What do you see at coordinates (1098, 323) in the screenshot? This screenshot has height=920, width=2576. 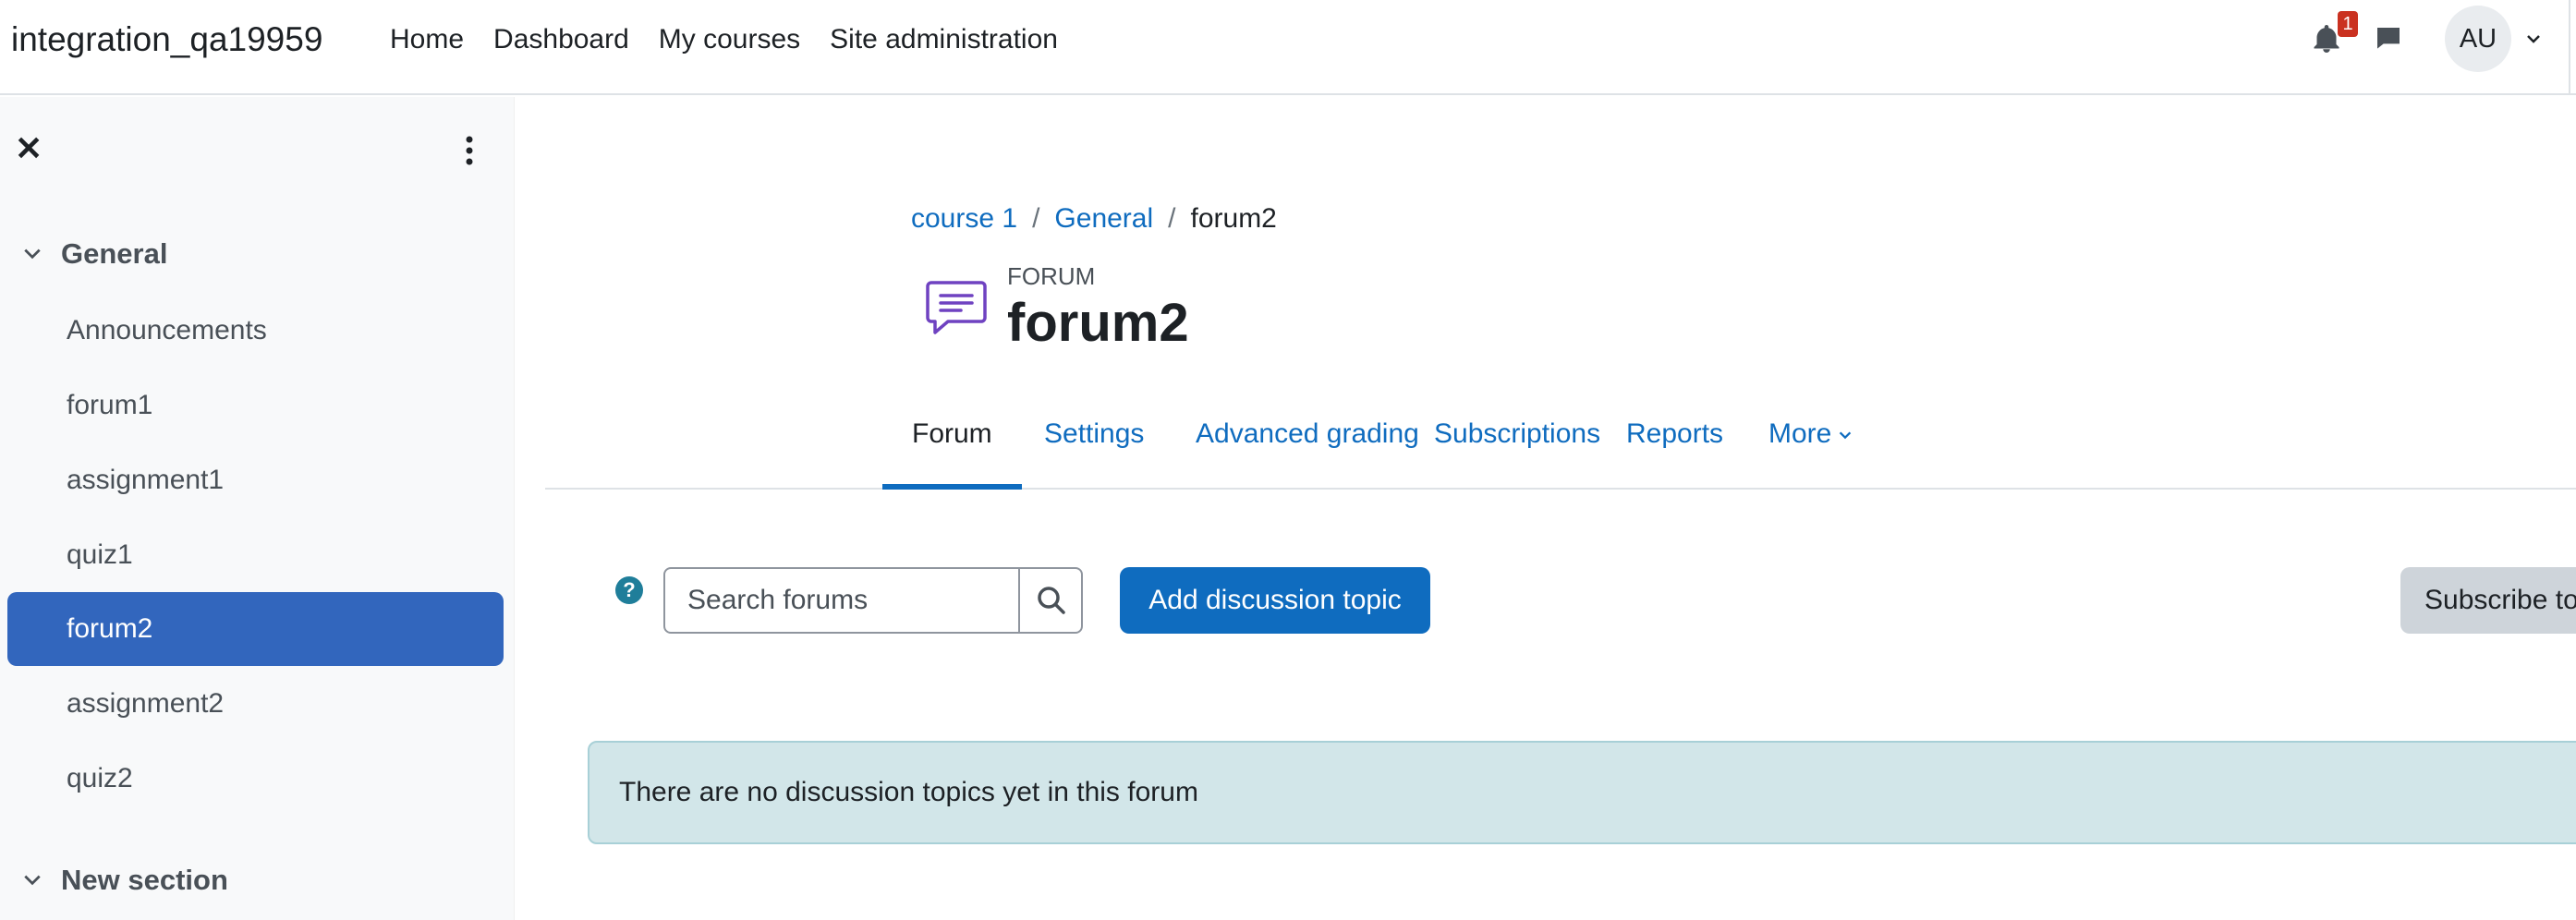 I see `page-title: forum2` at bounding box center [1098, 323].